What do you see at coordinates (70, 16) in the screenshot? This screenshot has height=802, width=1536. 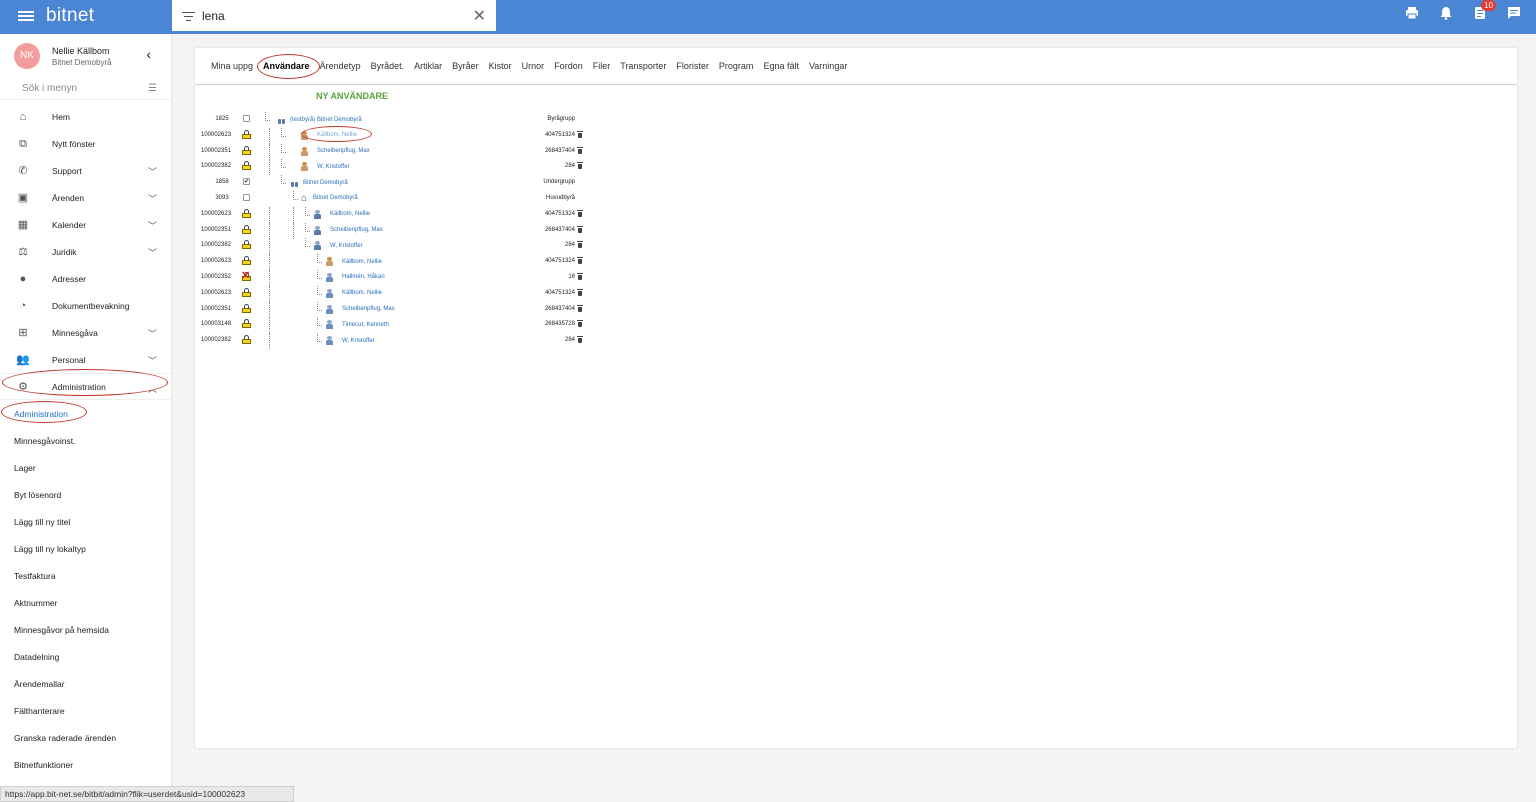 I see `app-logo: bitnet` at bounding box center [70, 16].